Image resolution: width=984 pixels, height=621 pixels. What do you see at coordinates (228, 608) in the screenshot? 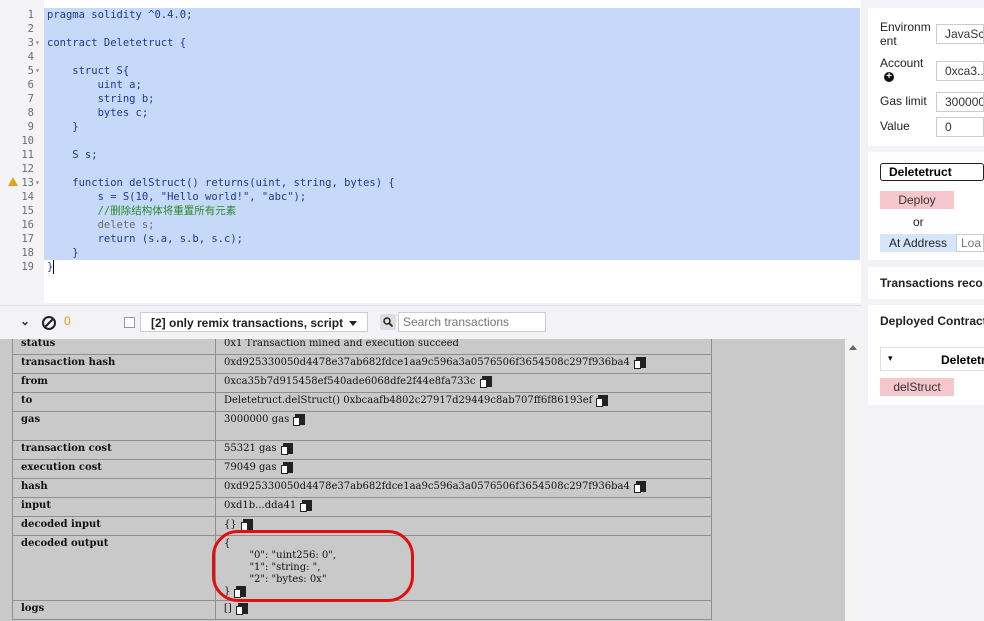
I see `tx-value: []` at bounding box center [228, 608].